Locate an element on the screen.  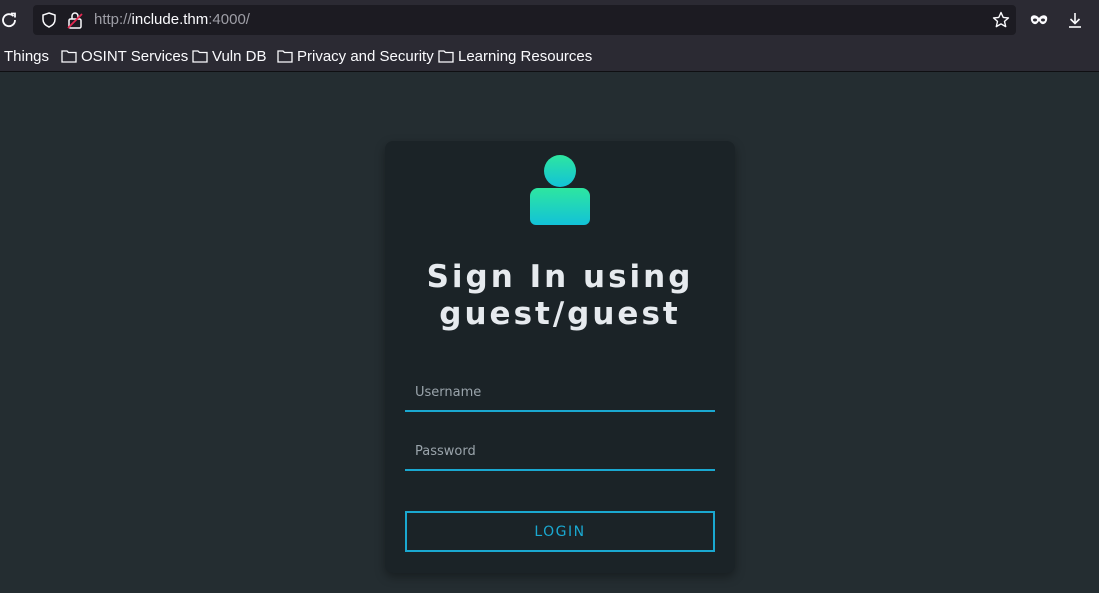
bookmark-star-icon is located at coordinates (1001, 20).